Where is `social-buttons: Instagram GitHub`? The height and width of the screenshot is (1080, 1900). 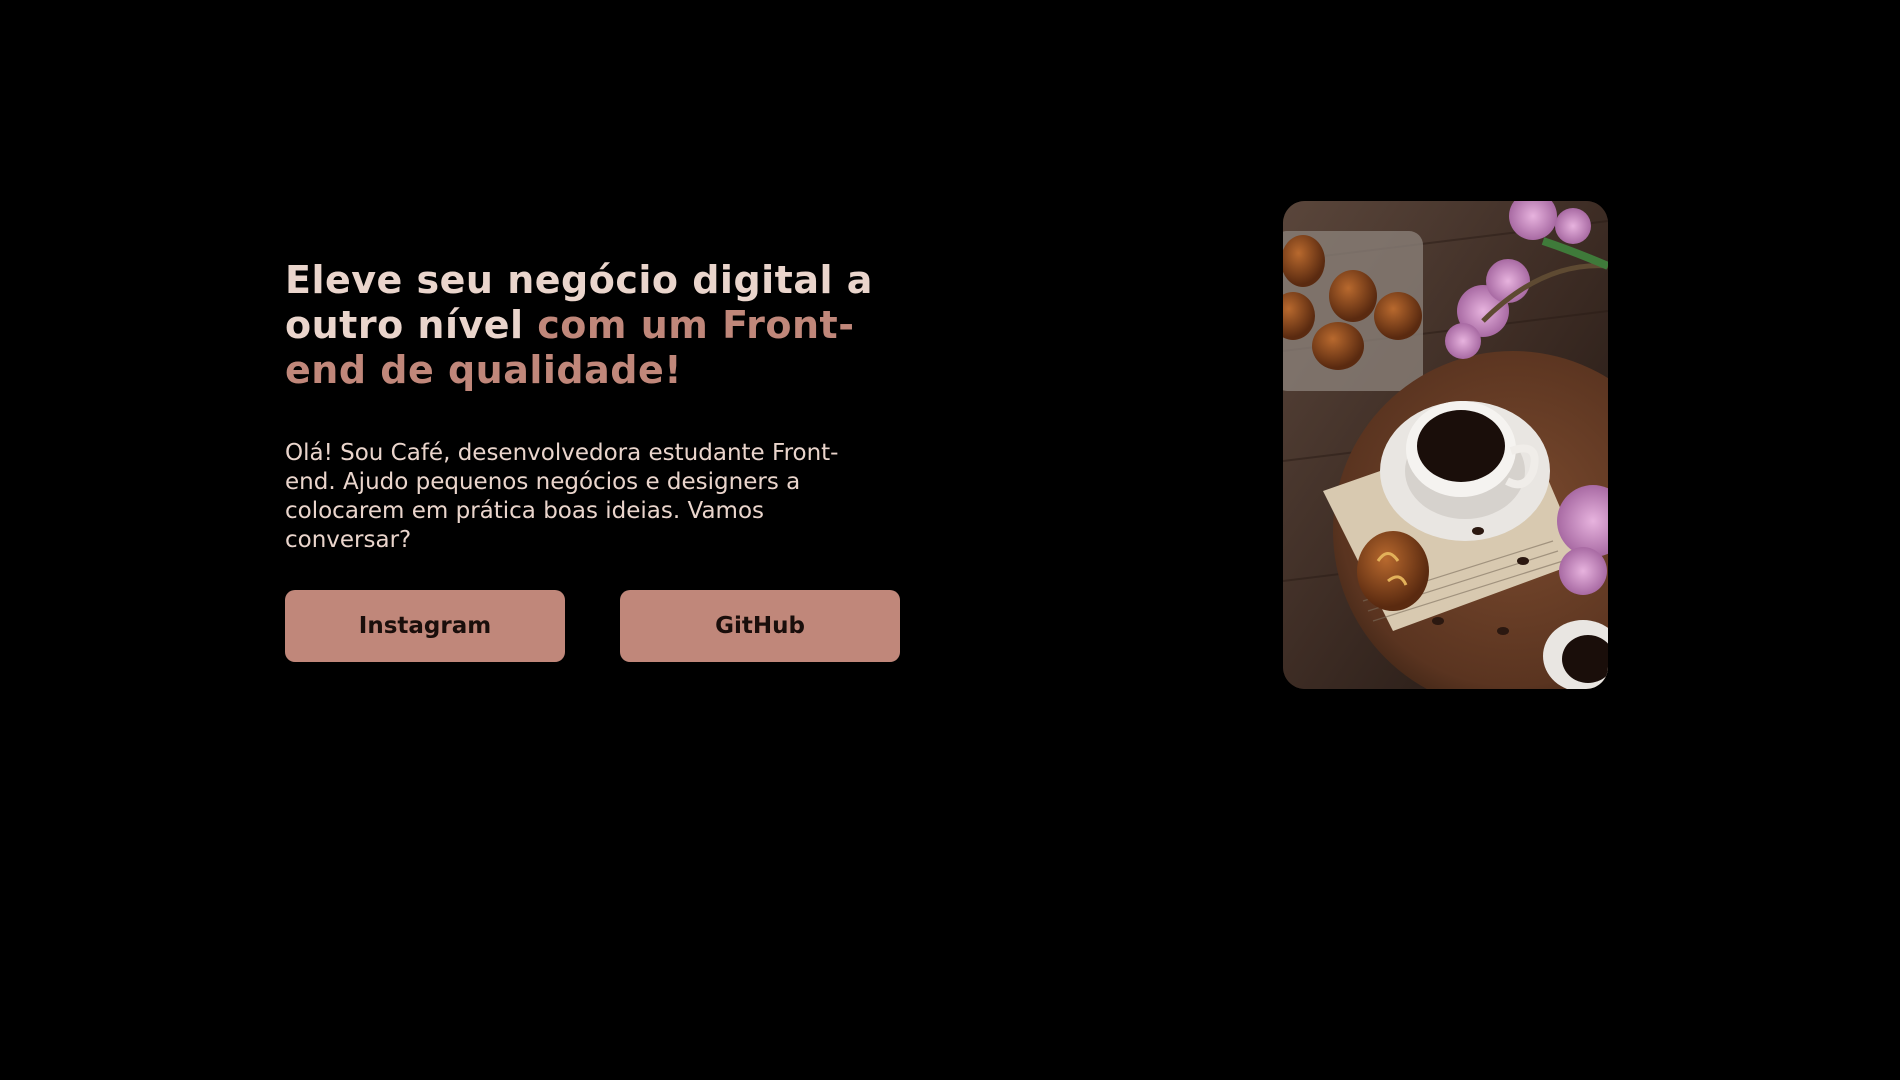 social-buttons: Instagram GitHub is located at coordinates (592, 626).